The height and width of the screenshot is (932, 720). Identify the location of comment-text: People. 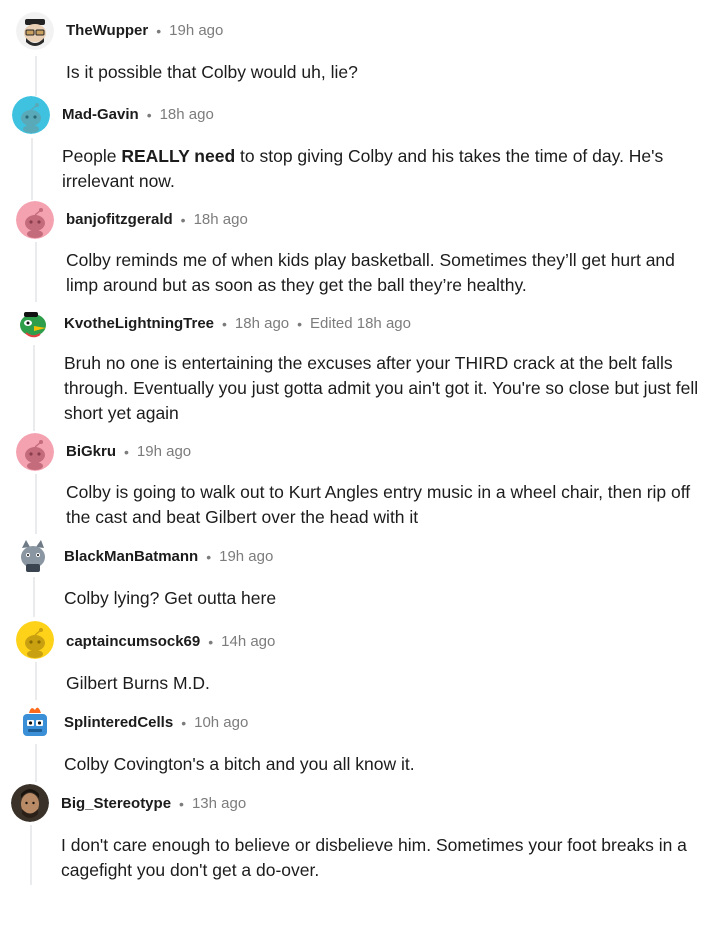
(92, 156).